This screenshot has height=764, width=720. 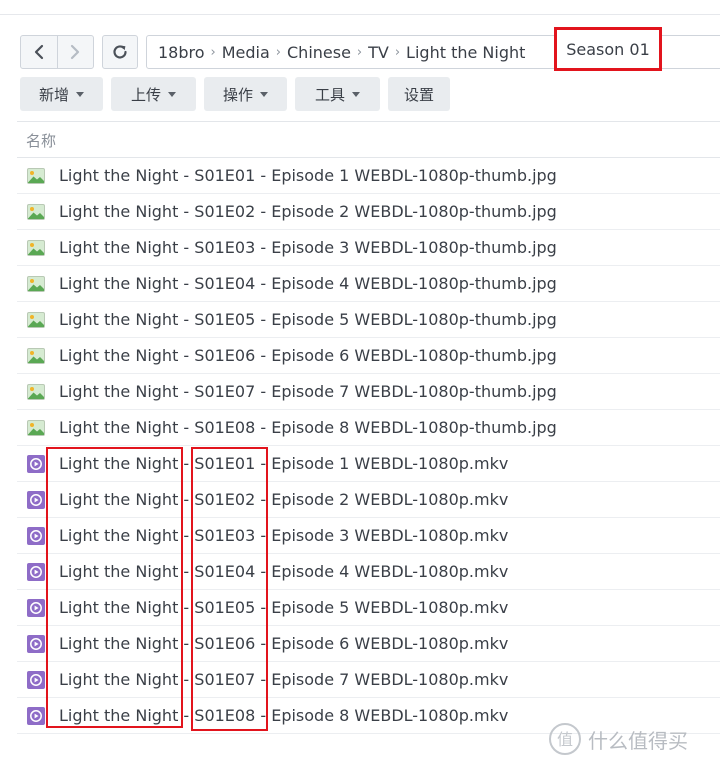 I want to click on upload-menu-button: 上传, so click(x=153, y=94).